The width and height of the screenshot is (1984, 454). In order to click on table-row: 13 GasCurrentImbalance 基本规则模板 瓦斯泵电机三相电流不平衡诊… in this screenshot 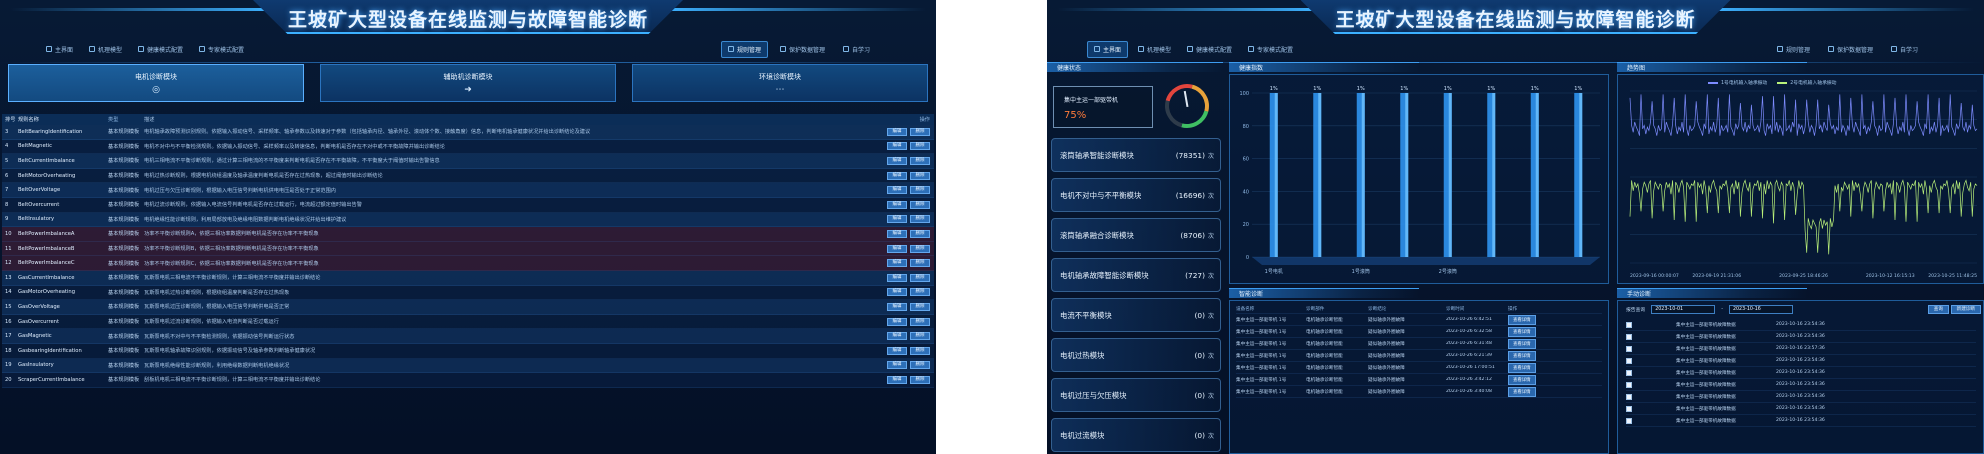, I will do `click(468, 278)`.